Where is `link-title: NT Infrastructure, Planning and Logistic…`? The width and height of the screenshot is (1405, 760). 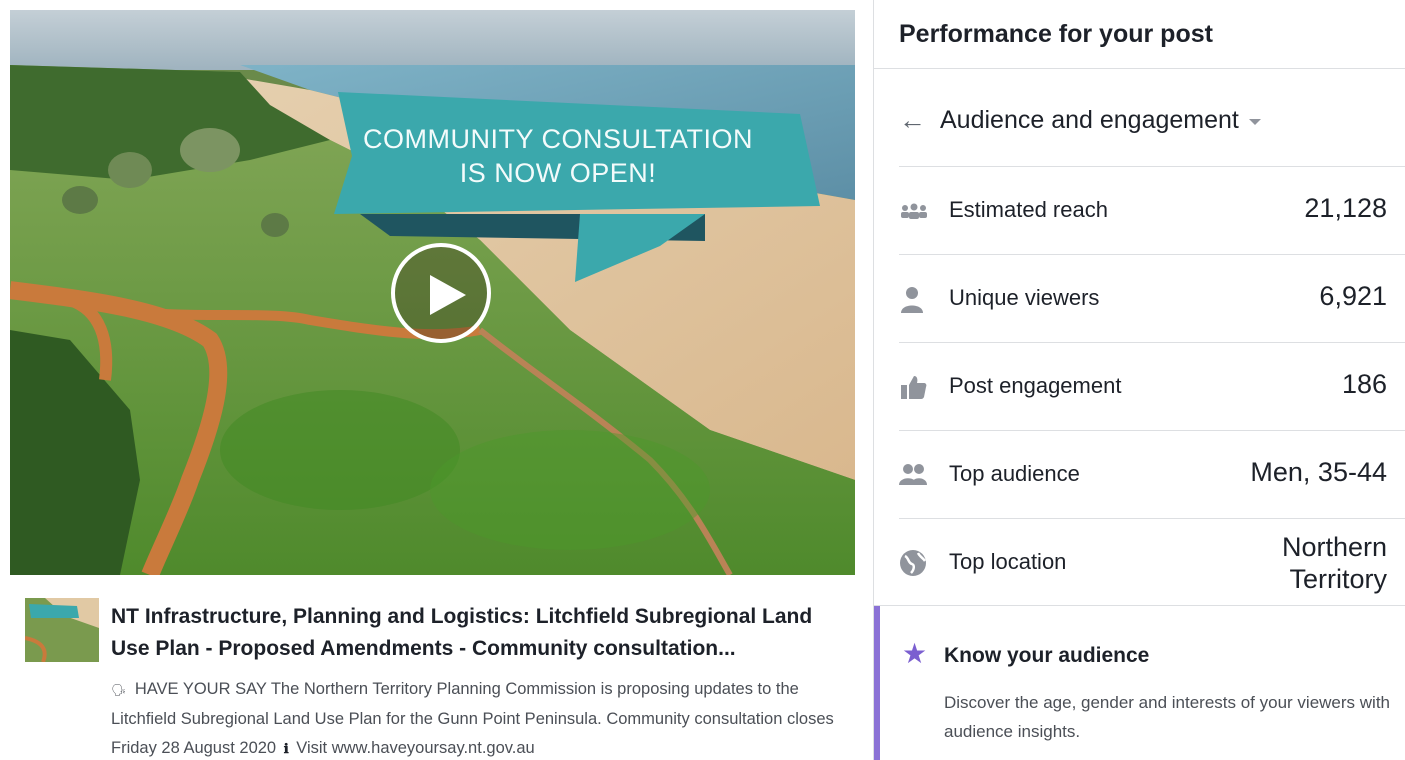
link-title: NT Infrastructure, Planning and Logistic… is located at coordinates (483, 633).